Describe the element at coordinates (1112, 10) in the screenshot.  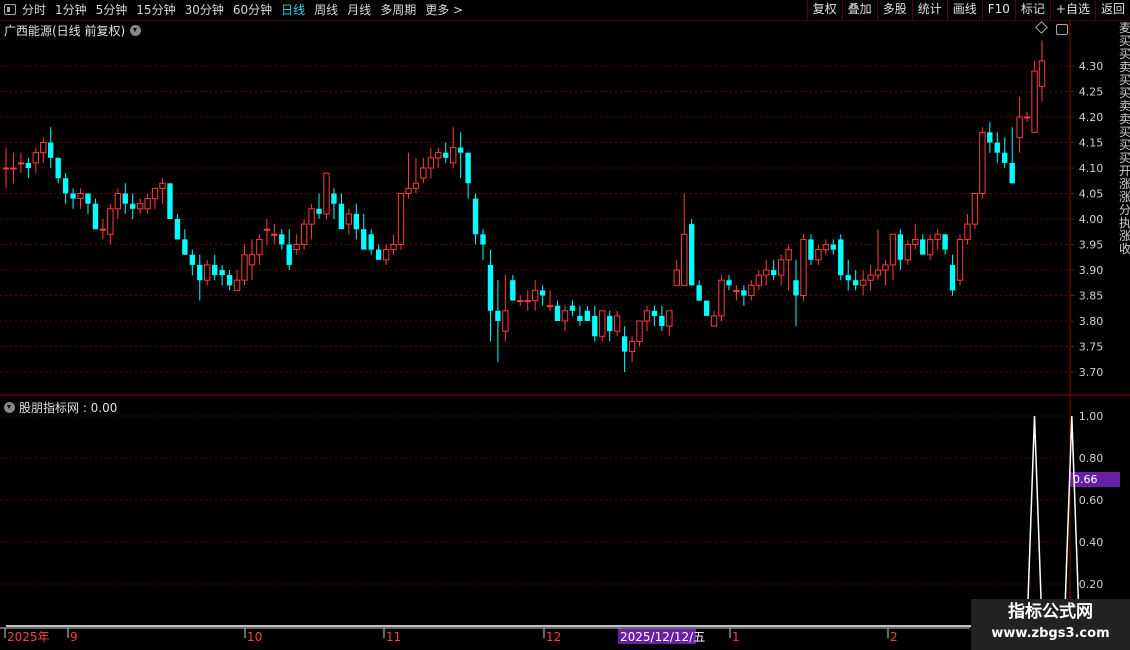
I see `toolbar-button: 返回` at that location.